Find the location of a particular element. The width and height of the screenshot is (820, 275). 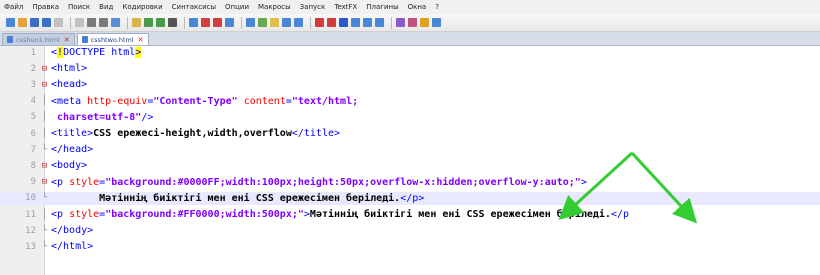

annotation-arrow-left is located at coordinates (596, 186).